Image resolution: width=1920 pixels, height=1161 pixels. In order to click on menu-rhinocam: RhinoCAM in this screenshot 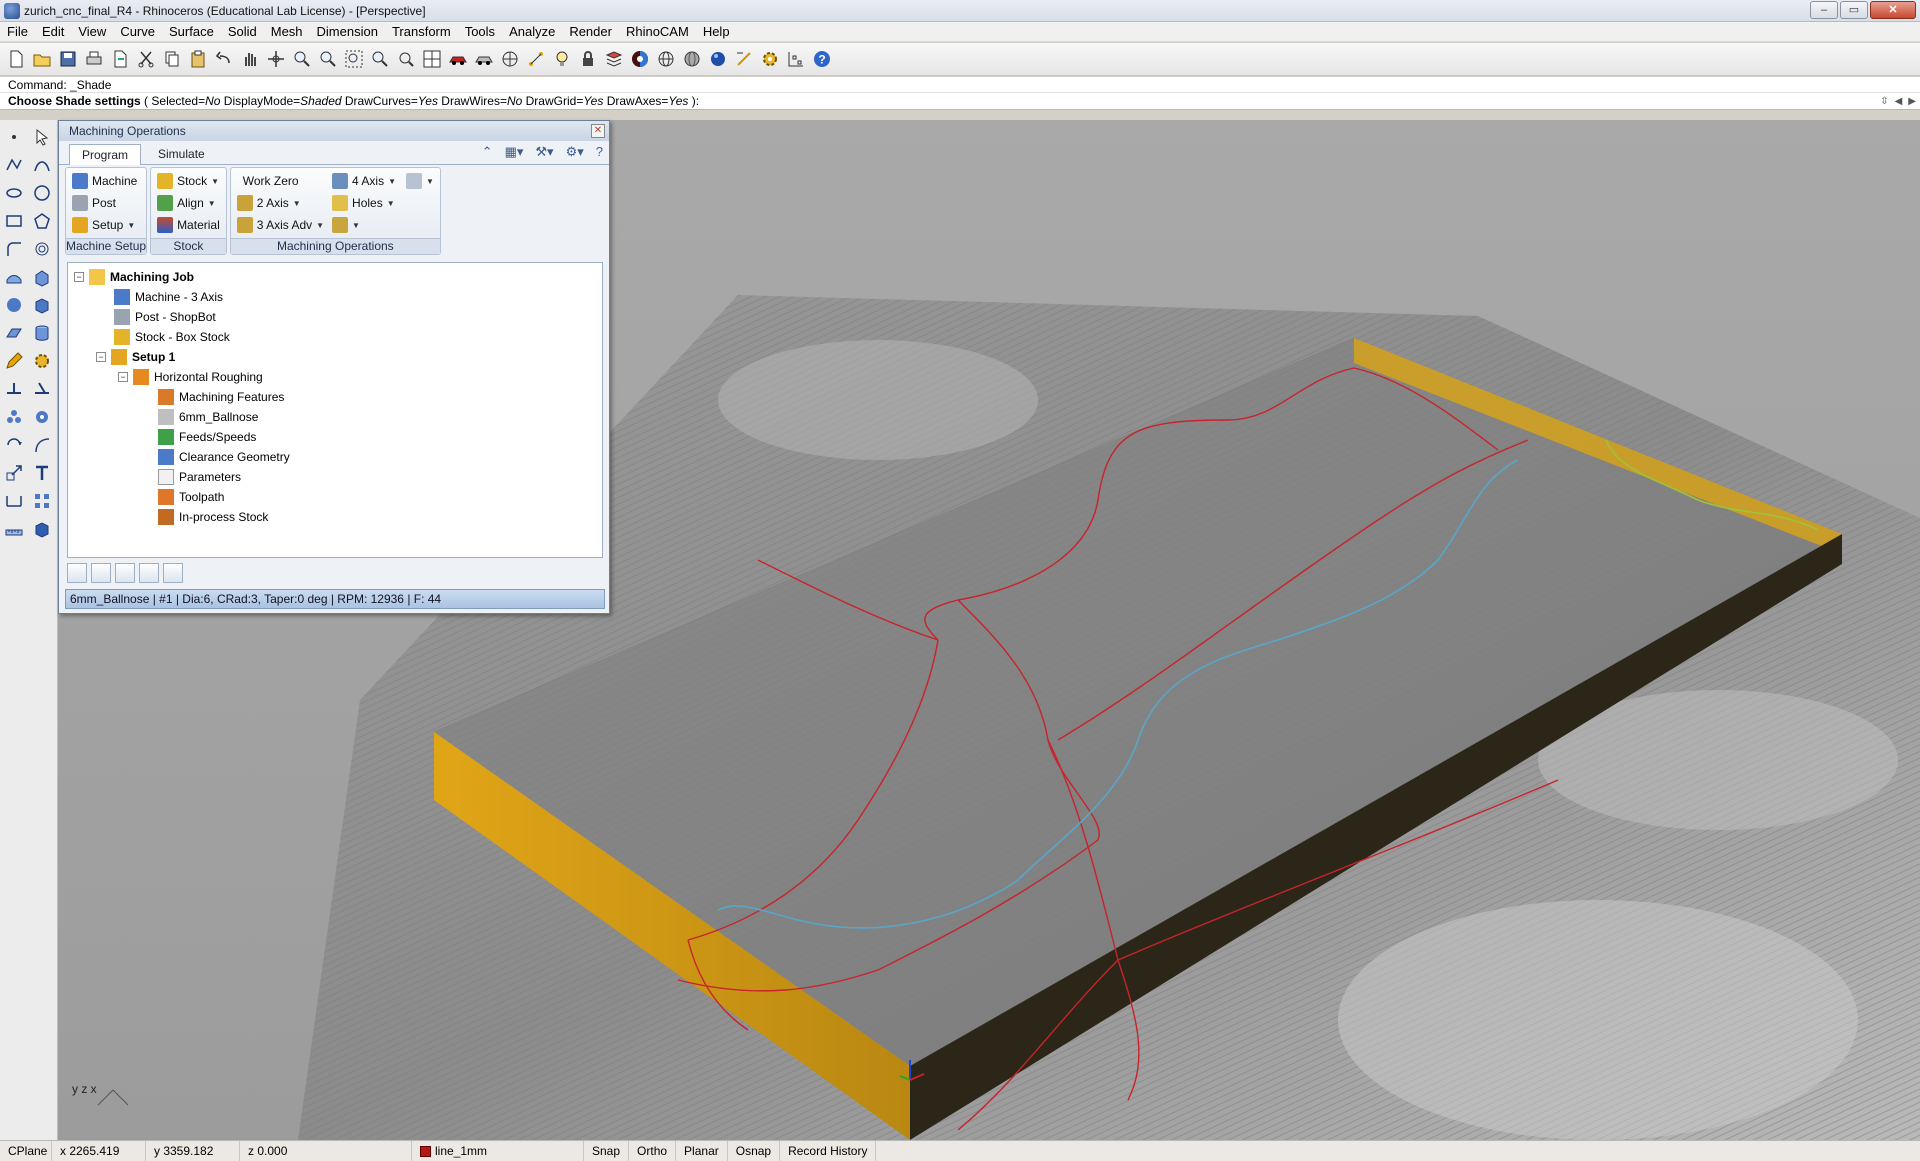, I will do `click(657, 32)`.